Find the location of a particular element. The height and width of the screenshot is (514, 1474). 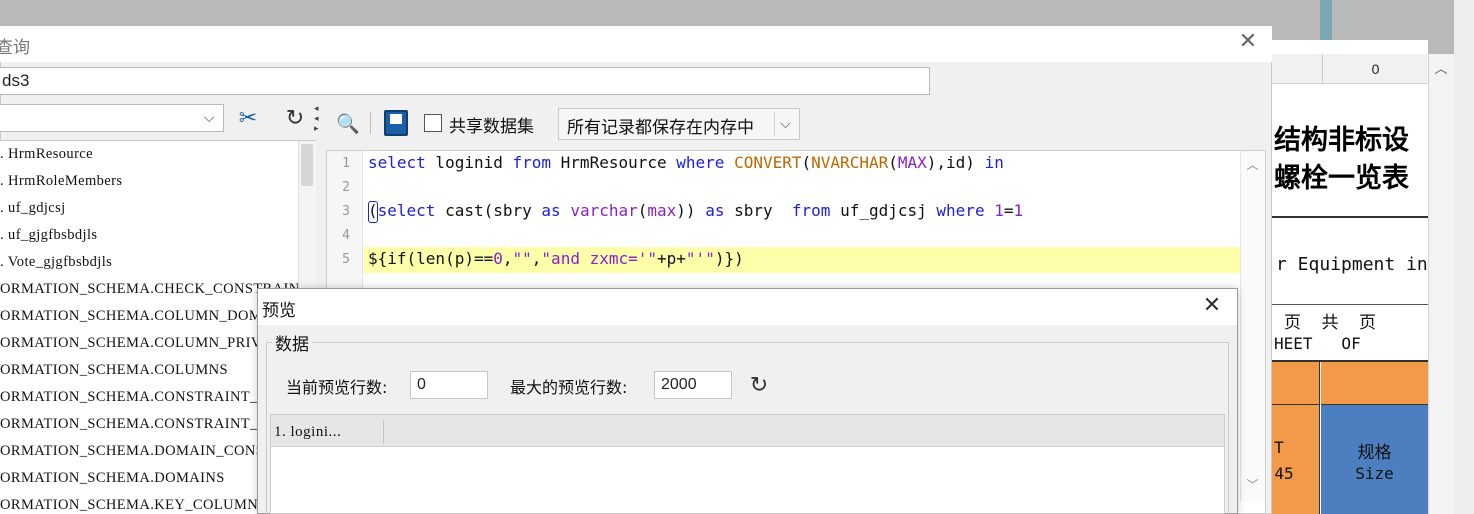

sheet-header-cn: 页 共 页 is located at coordinates (1330, 323).